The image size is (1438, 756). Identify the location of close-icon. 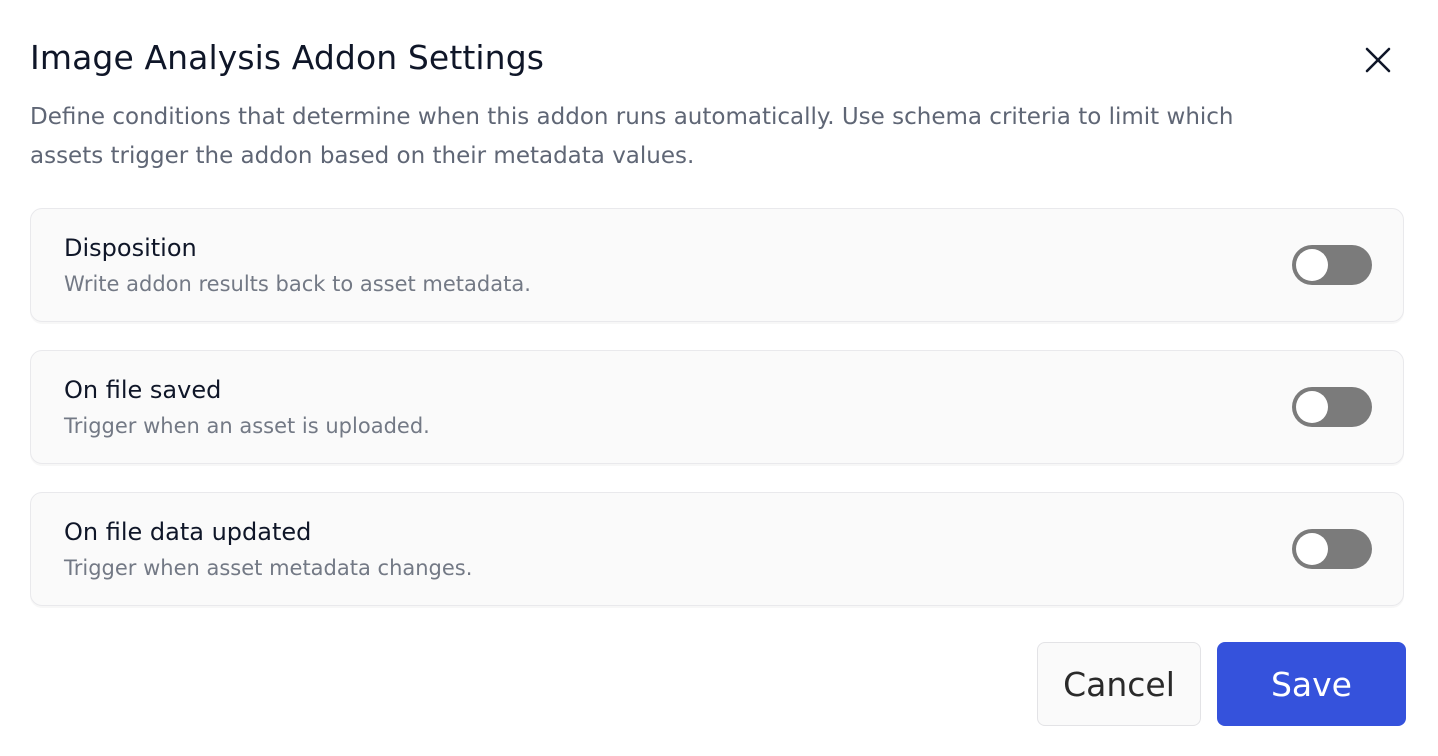
(1378, 60).